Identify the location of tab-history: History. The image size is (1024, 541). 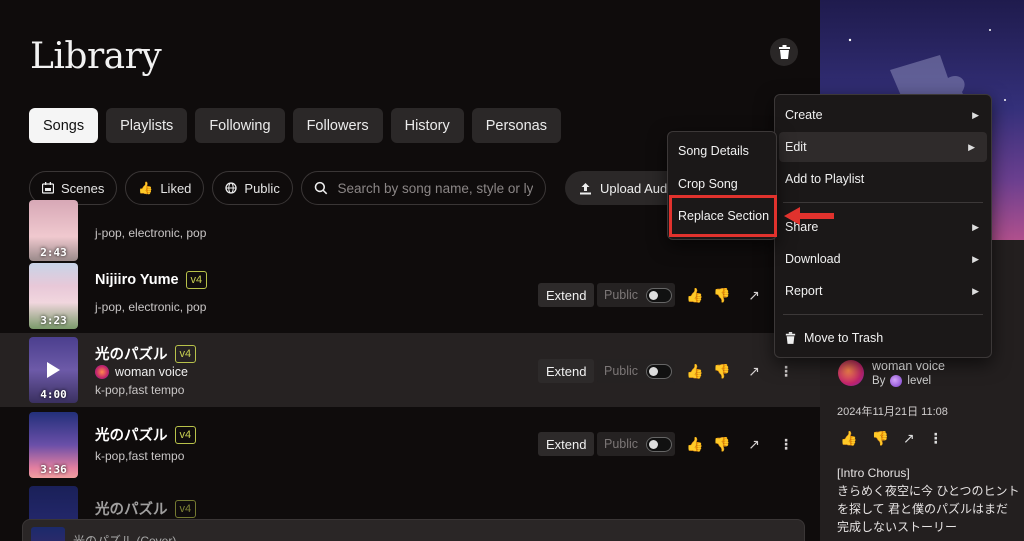
(427, 125).